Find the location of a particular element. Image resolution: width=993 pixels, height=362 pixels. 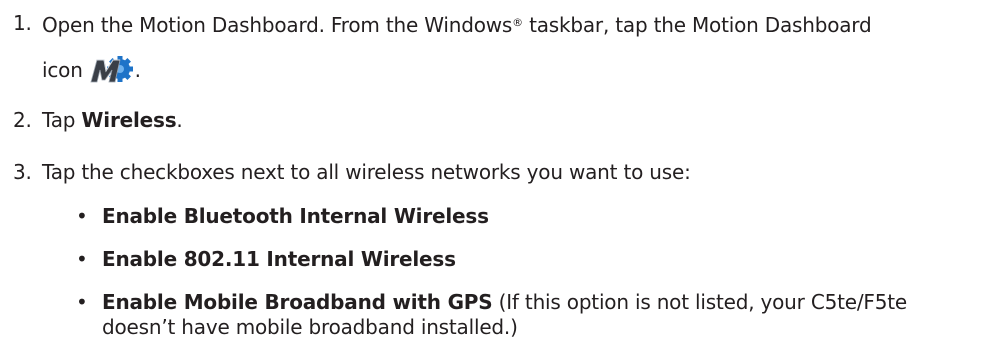

ui-term-wireless: Wireless is located at coordinates (129, 120).